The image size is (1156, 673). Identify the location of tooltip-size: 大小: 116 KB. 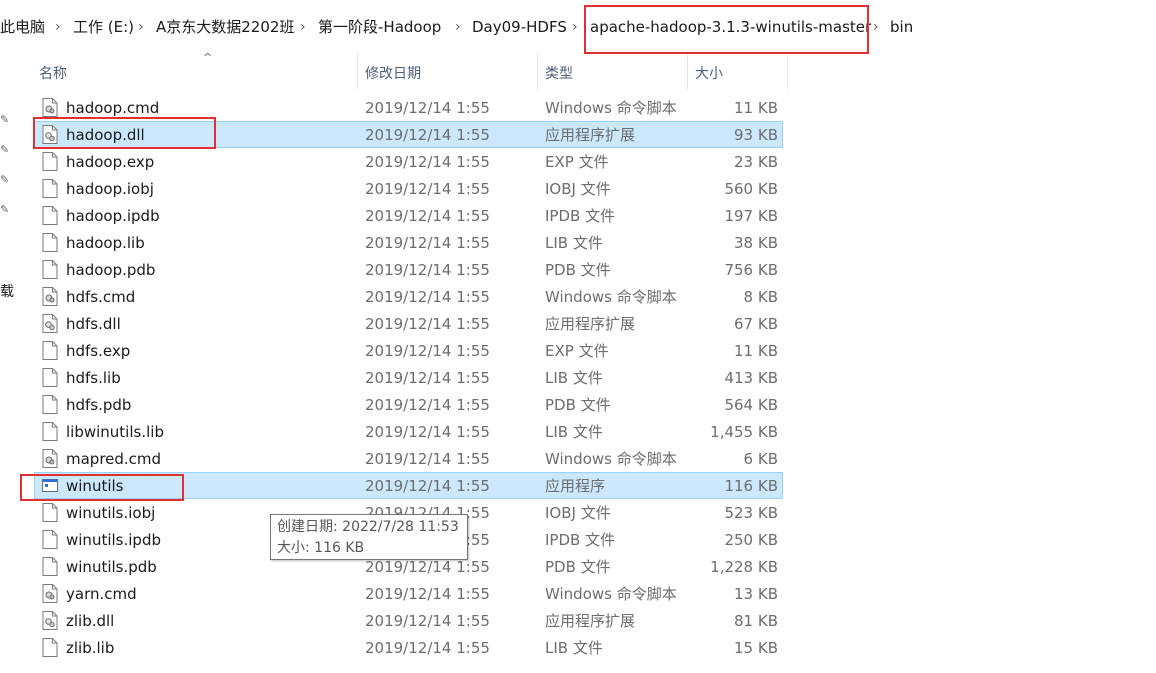
(321, 548).